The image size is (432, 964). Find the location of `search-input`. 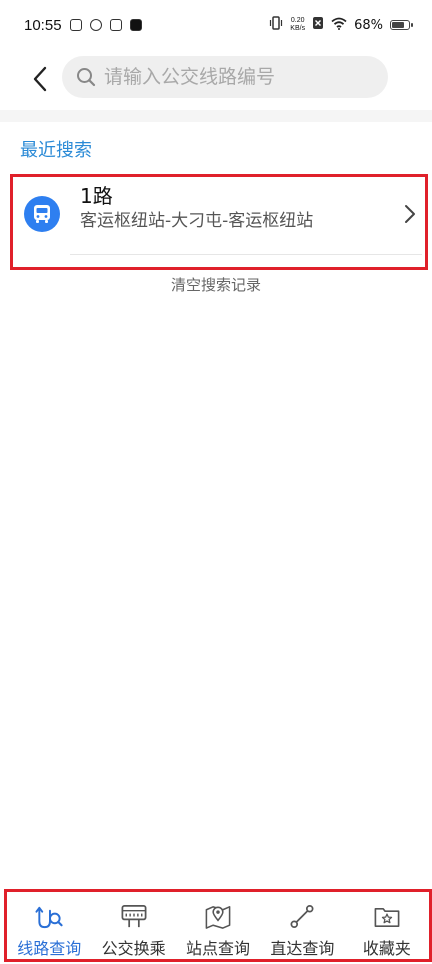

search-input is located at coordinates (234, 77).